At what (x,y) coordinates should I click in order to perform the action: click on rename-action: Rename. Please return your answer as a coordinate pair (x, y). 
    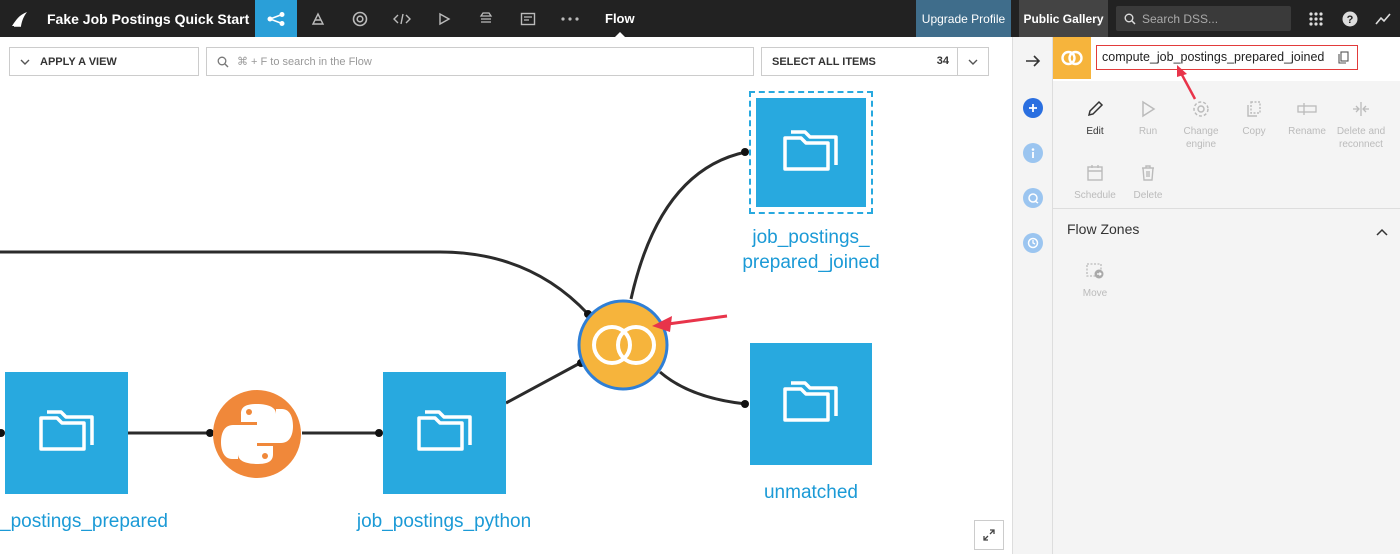
    Looking at the image, I should click on (1307, 117).